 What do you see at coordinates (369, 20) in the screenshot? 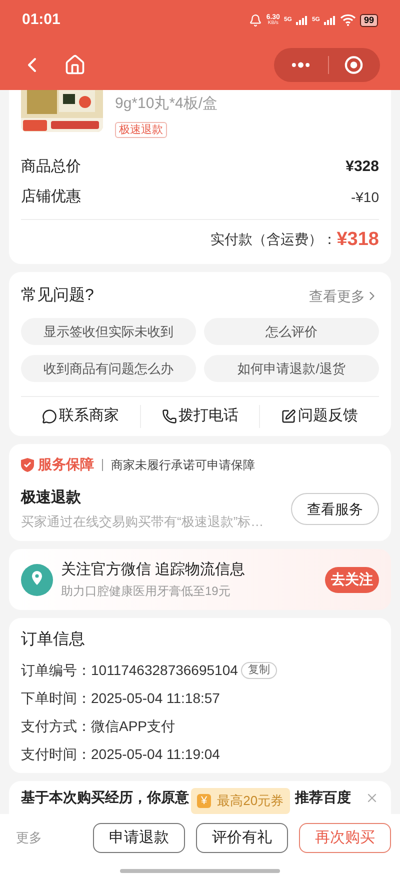
I see `battery-level: 99` at bounding box center [369, 20].